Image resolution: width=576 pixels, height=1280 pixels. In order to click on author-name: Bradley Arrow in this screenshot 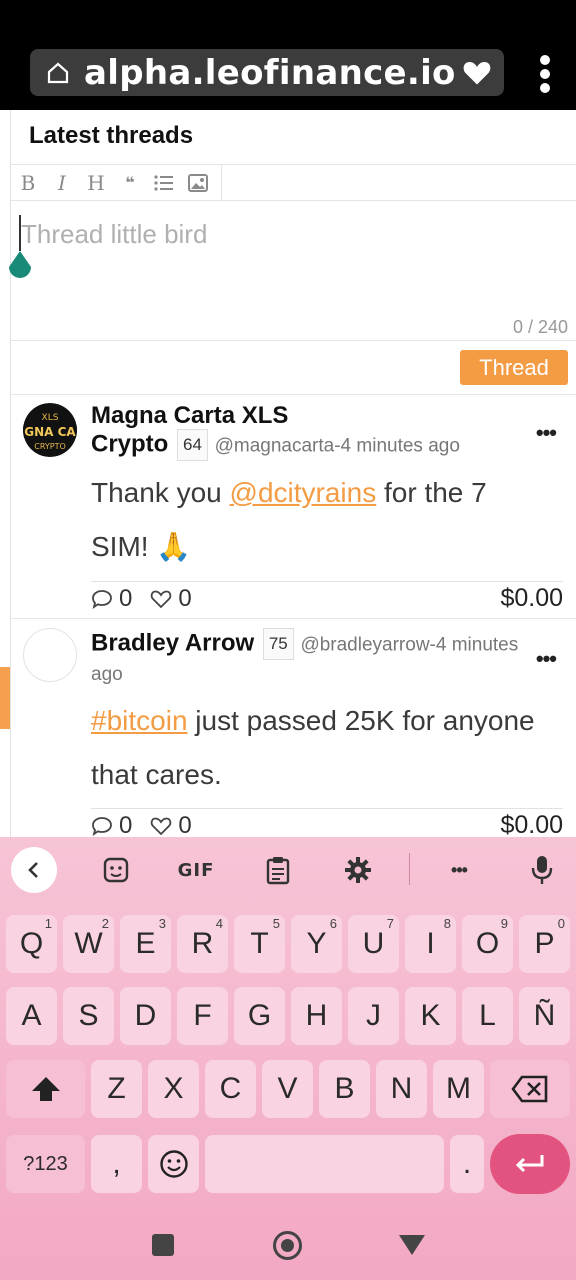, I will do `click(172, 642)`.